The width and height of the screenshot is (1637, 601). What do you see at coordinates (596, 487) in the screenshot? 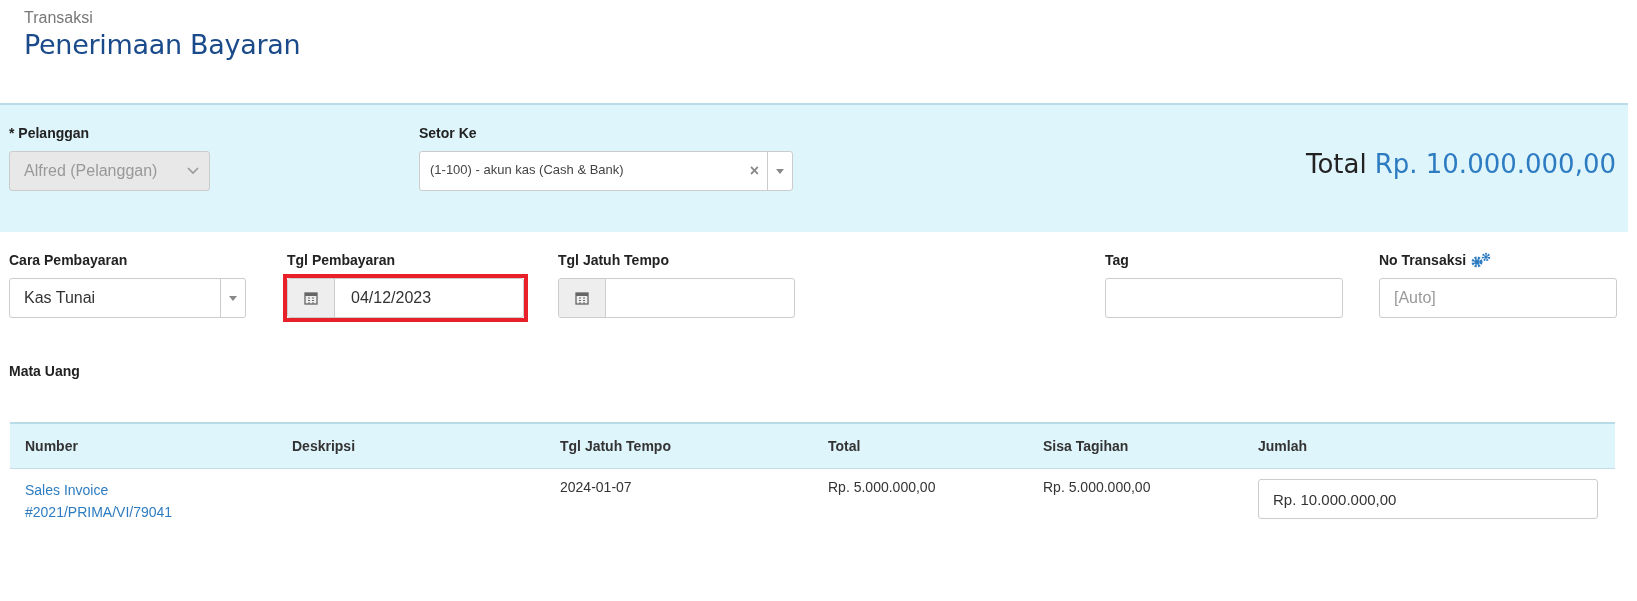
I see `table-cell: 2024-01-07` at bounding box center [596, 487].